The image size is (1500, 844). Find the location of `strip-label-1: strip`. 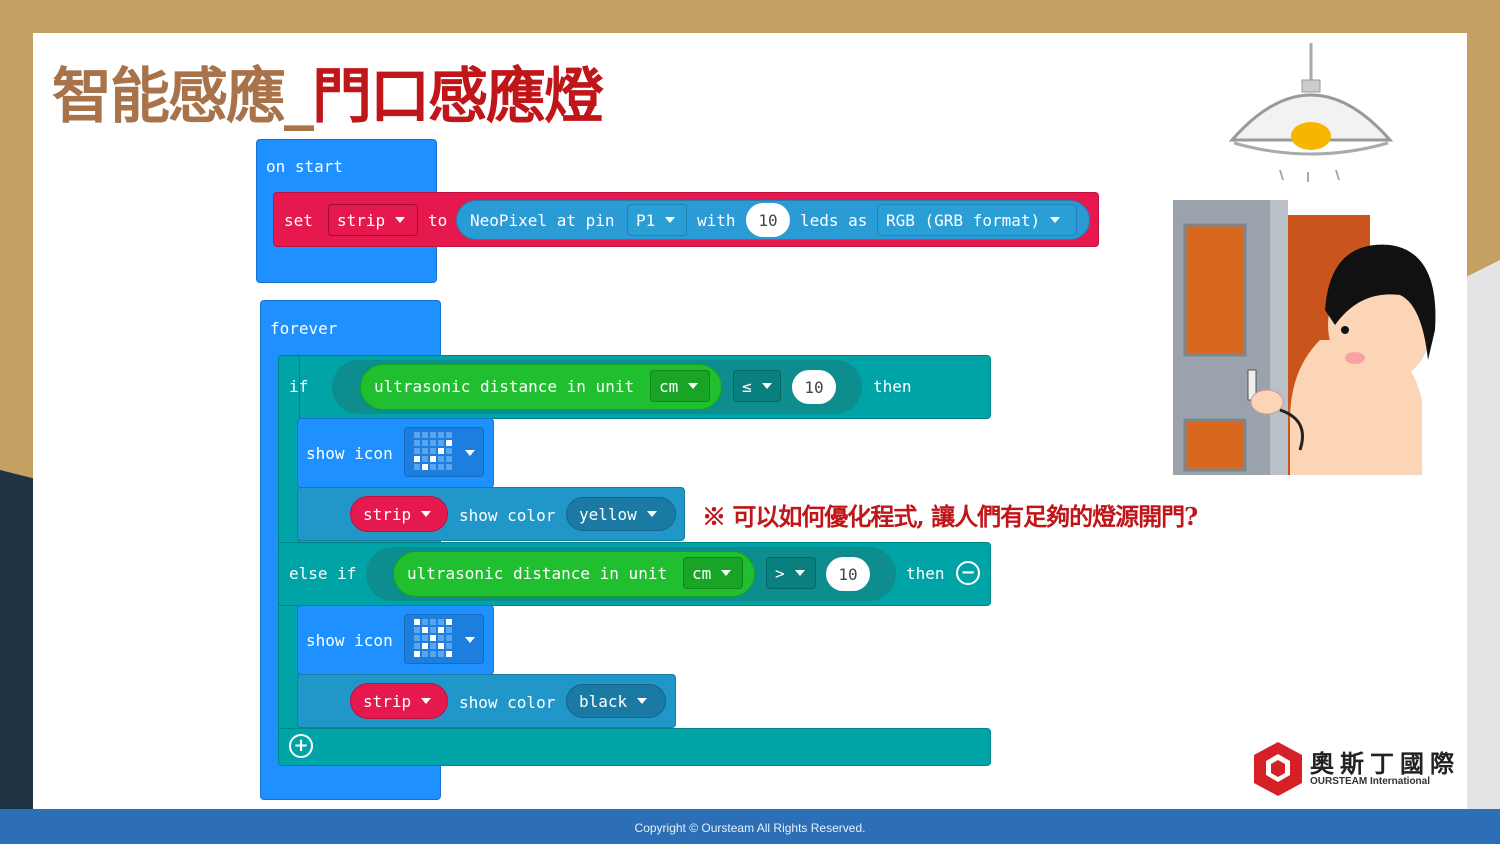

strip-label-1: strip is located at coordinates (387, 514).